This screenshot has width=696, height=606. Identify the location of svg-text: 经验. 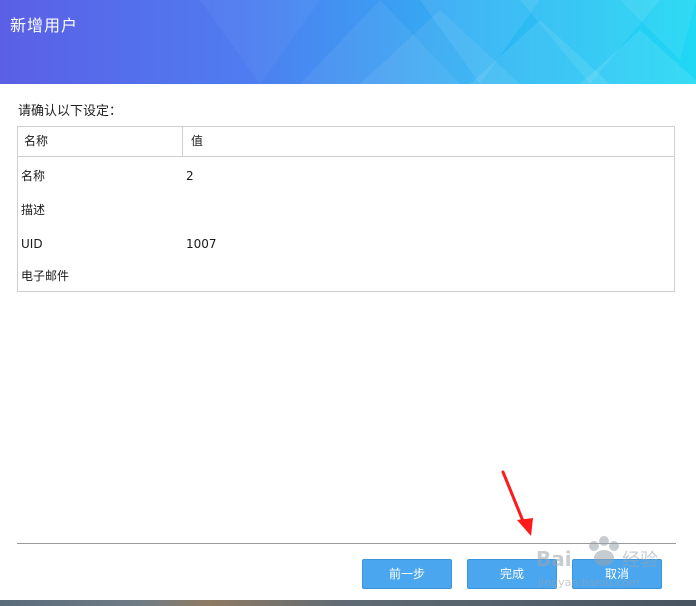
(640, 560).